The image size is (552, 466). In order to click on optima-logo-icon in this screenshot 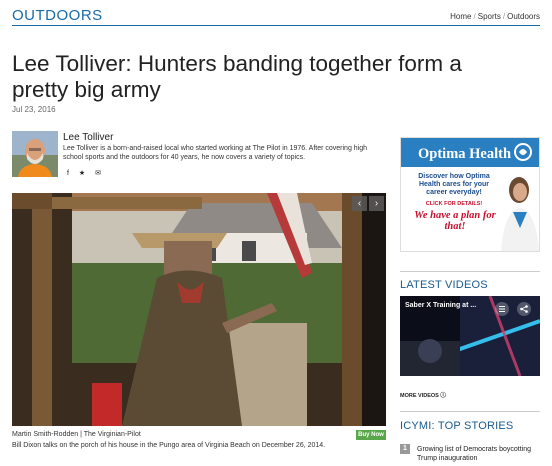, I will do `click(523, 152)`.